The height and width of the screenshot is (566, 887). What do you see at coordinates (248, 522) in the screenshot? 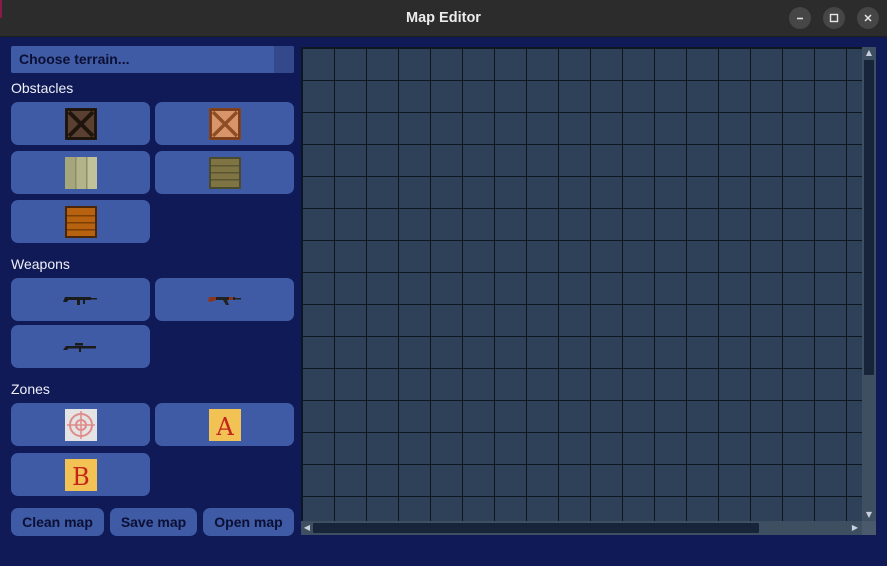
I see `open-map-button: Open map` at bounding box center [248, 522].